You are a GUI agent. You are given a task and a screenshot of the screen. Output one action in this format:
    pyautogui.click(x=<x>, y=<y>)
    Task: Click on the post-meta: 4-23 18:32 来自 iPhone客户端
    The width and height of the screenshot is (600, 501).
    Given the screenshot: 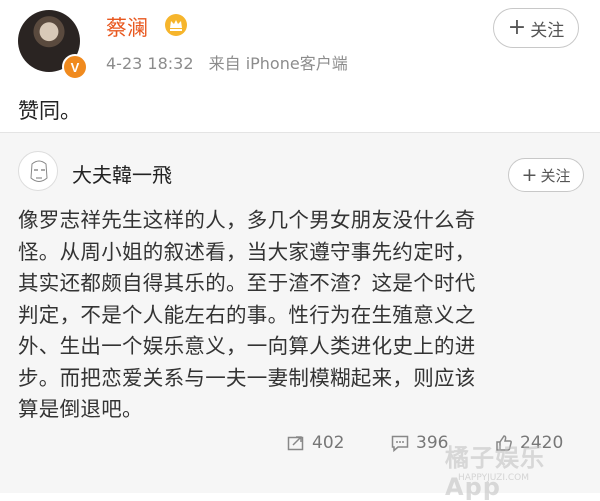 What is the action you would take?
    pyautogui.click(x=232, y=62)
    